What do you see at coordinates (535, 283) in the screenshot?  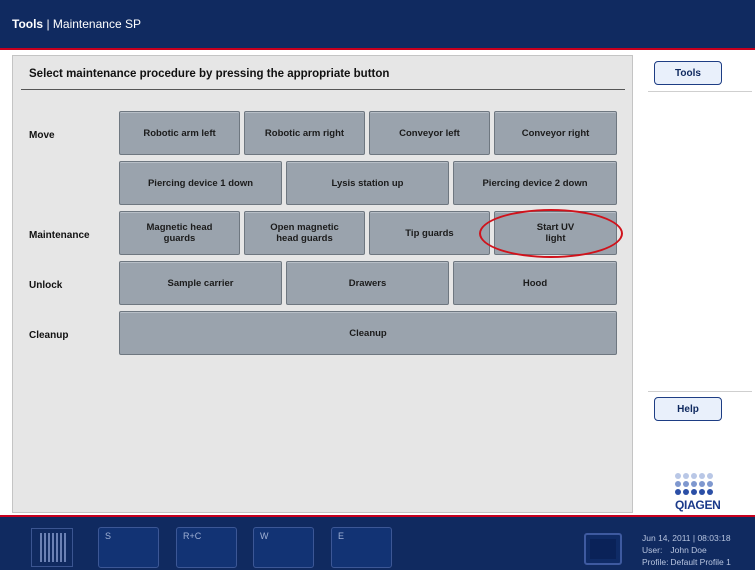 I see `hood-button: Hood` at bounding box center [535, 283].